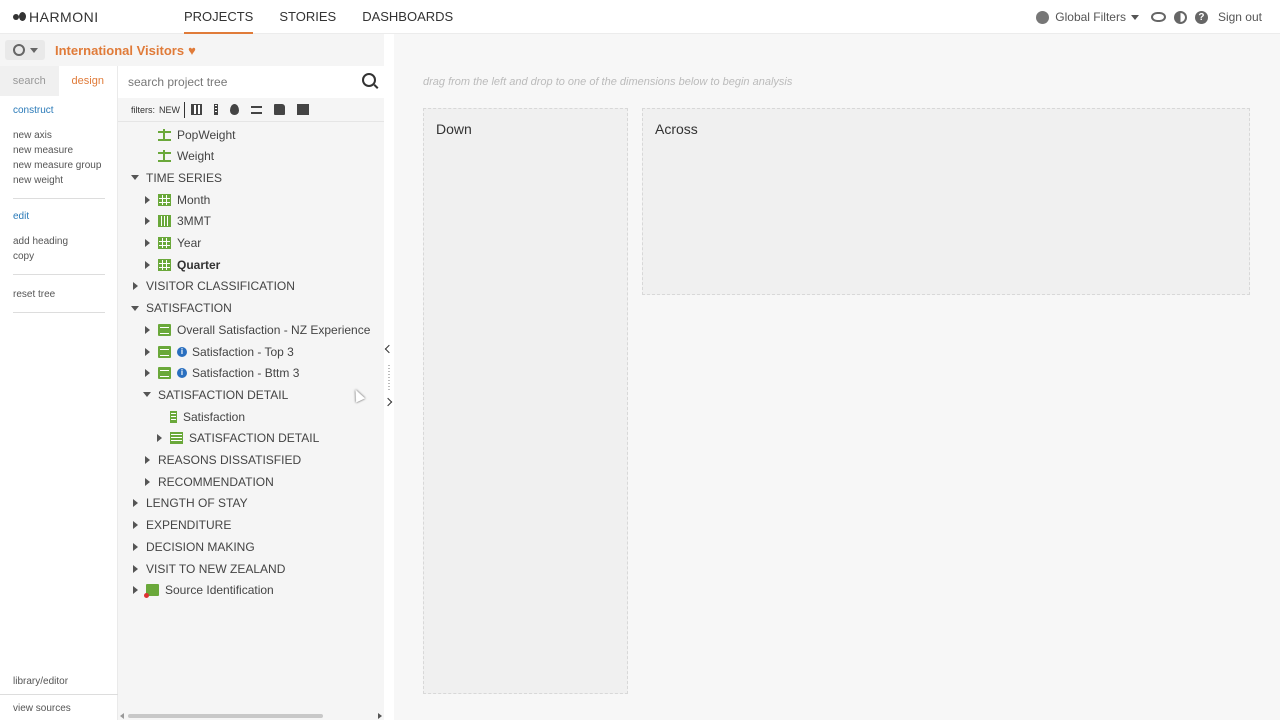  I want to click on global-filters-dropdown: Global Filters, so click(1087, 17).